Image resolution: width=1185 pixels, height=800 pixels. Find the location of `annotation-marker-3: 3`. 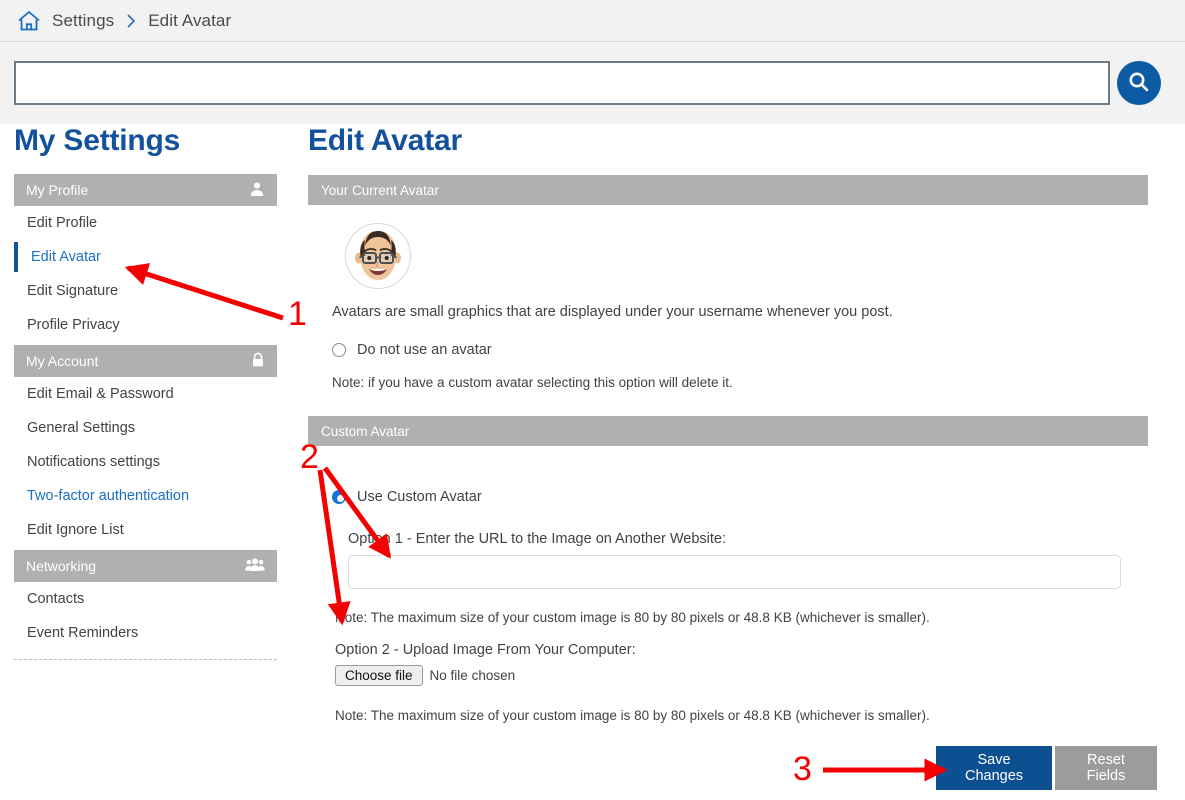

annotation-marker-3: 3 is located at coordinates (802, 769).